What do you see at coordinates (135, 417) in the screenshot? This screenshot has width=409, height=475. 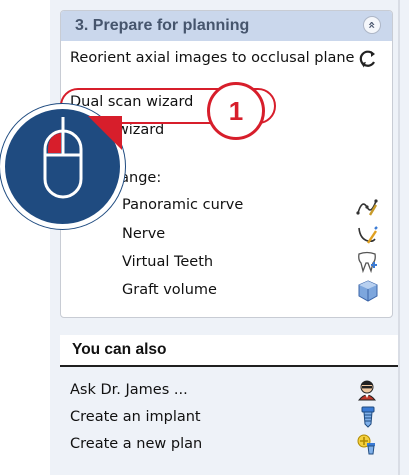 I see `create-implant-link: Create an implant` at bounding box center [135, 417].